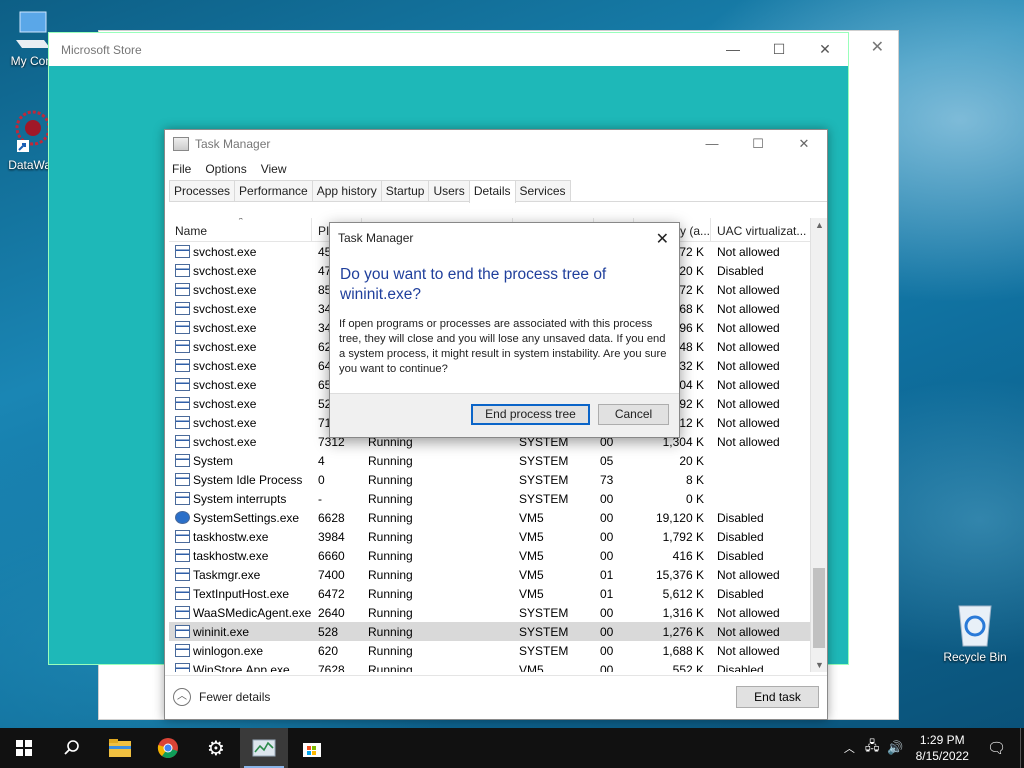  I want to click on table-row: System interrupts - Running SYSTEM 00 0 K, so click(490, 498).